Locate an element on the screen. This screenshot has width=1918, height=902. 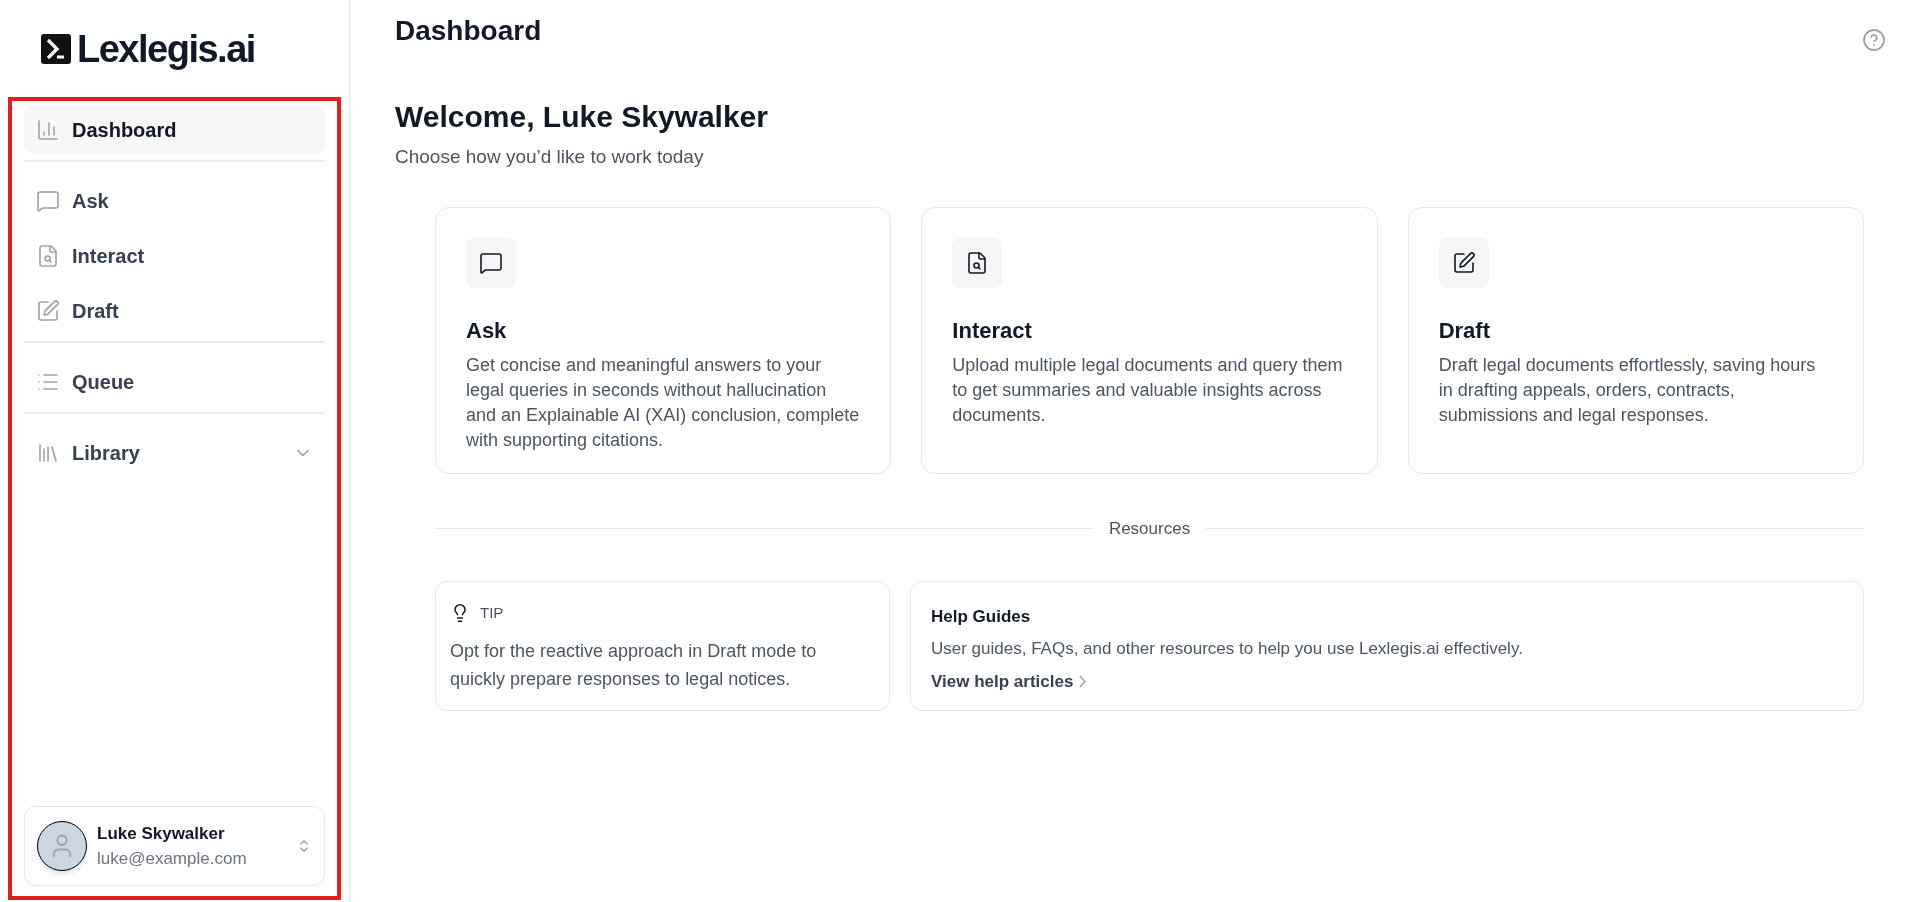
nav-item: Library is located at coordinates (174, 452).